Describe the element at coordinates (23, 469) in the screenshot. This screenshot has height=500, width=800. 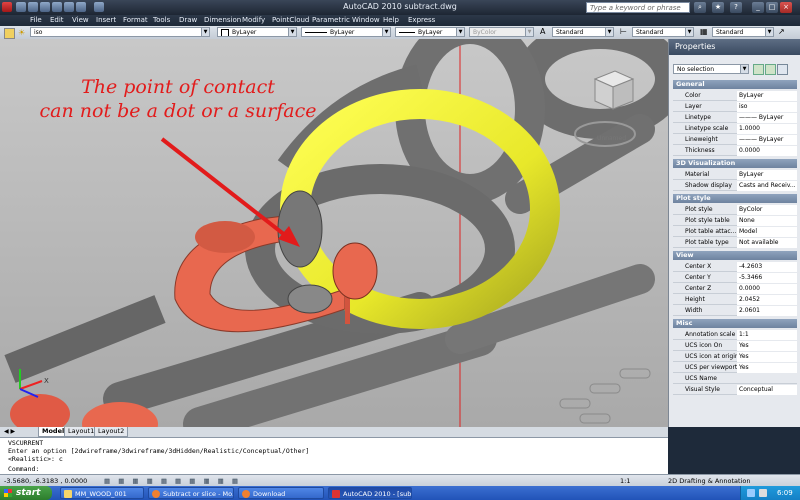
I see `command-prompt: Command:` at that location.